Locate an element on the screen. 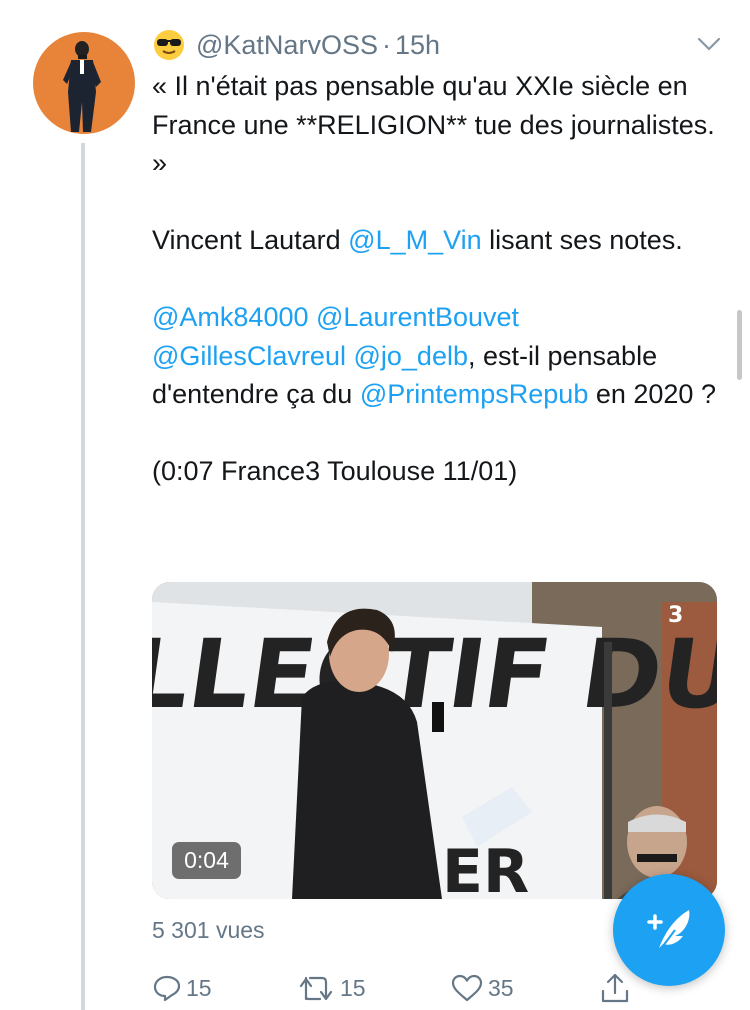  author-handle: @KatNarvOSS is located at coordinates (287, 45).